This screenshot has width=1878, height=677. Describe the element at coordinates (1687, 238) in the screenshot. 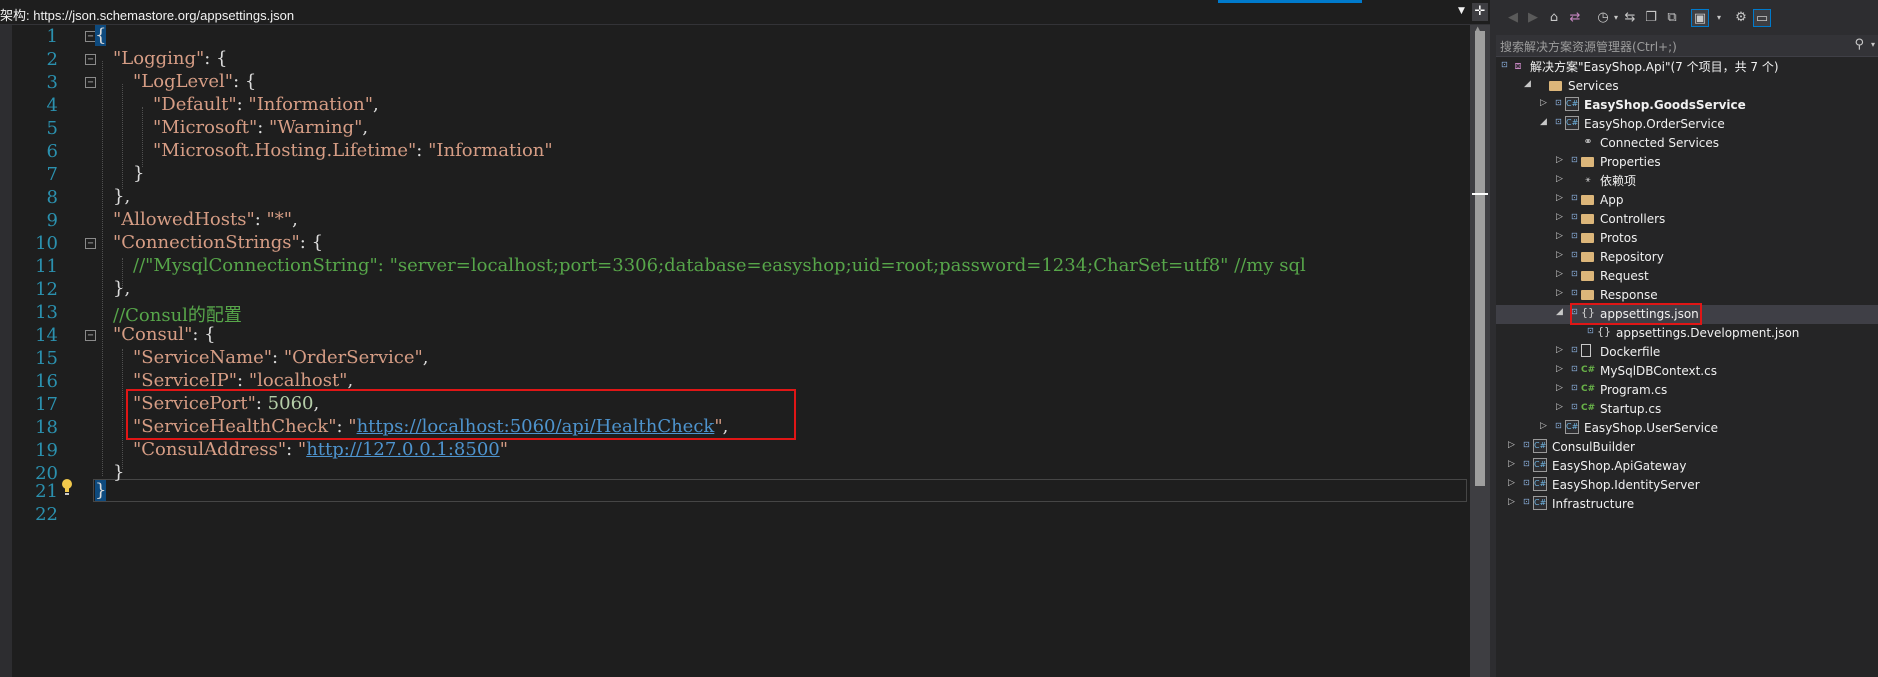

I see `tree-item: ▷ ⊡ Protos` at that location.